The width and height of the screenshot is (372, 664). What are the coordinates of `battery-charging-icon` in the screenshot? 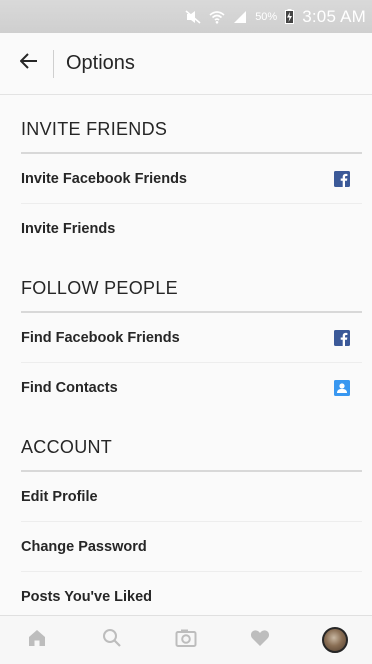 It's located at (290, 16).